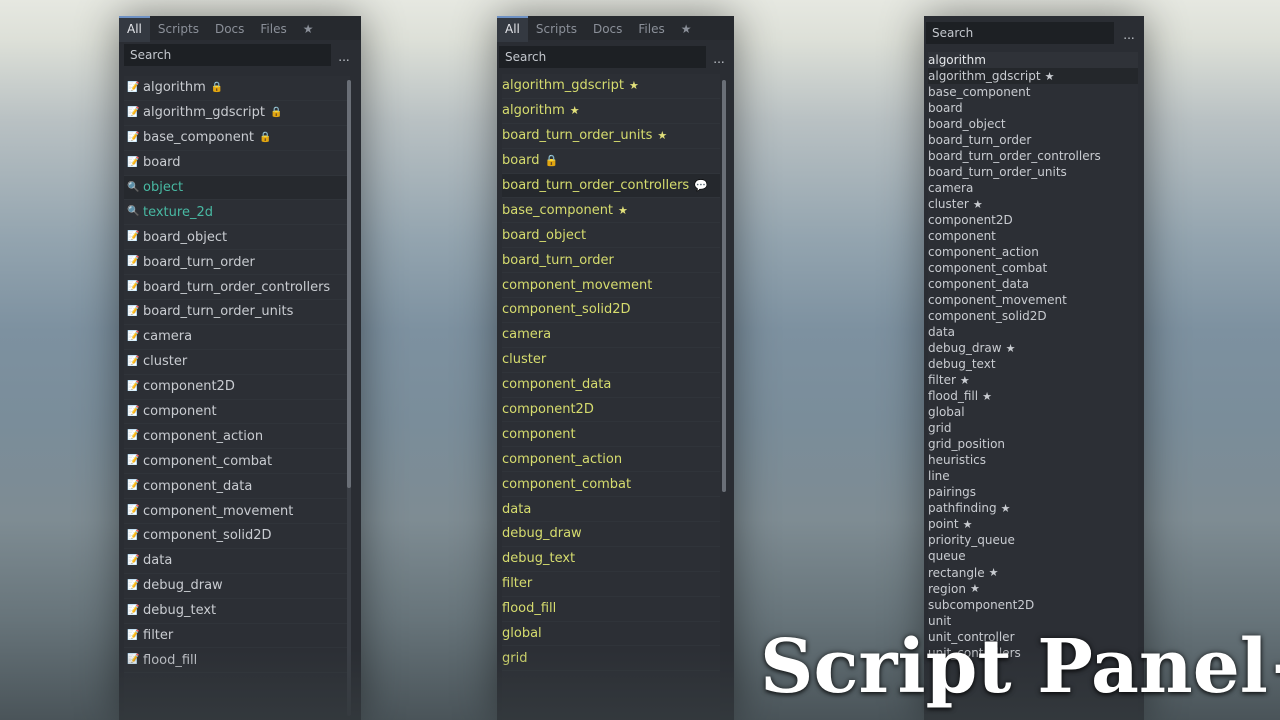 Image resolution: width=1280 pixels, height=720 pixels. I want to click on list-item: 🔍 texture_2d, so click(237, 213).